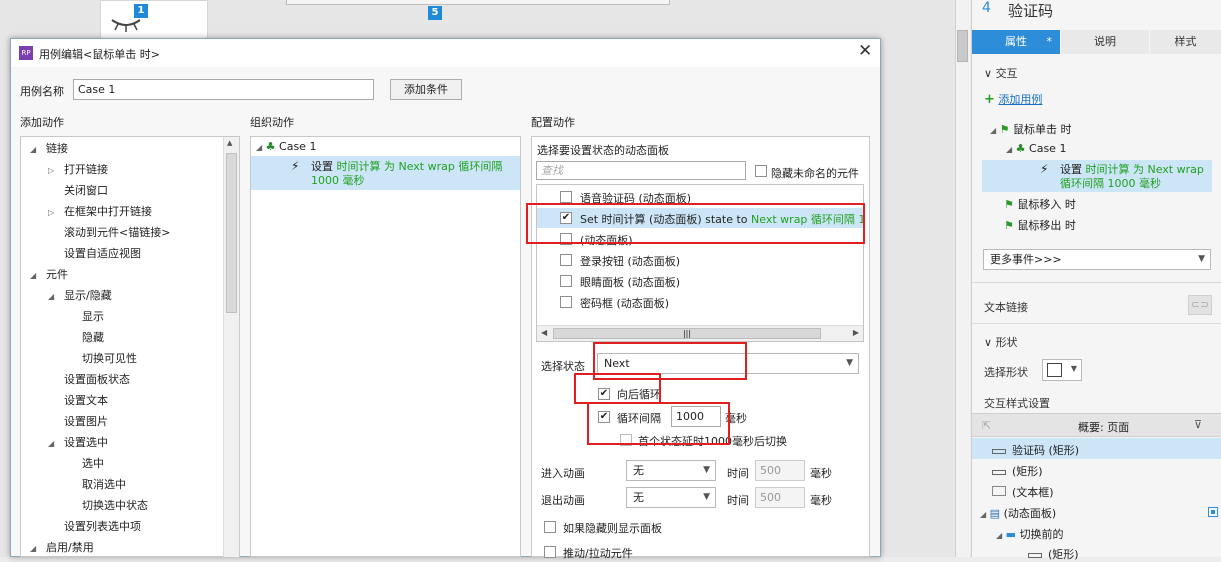 The height and width of the screenshot is (562, 1221). I want to click on back-arrow-icon: ⇱, so click(986, 425).